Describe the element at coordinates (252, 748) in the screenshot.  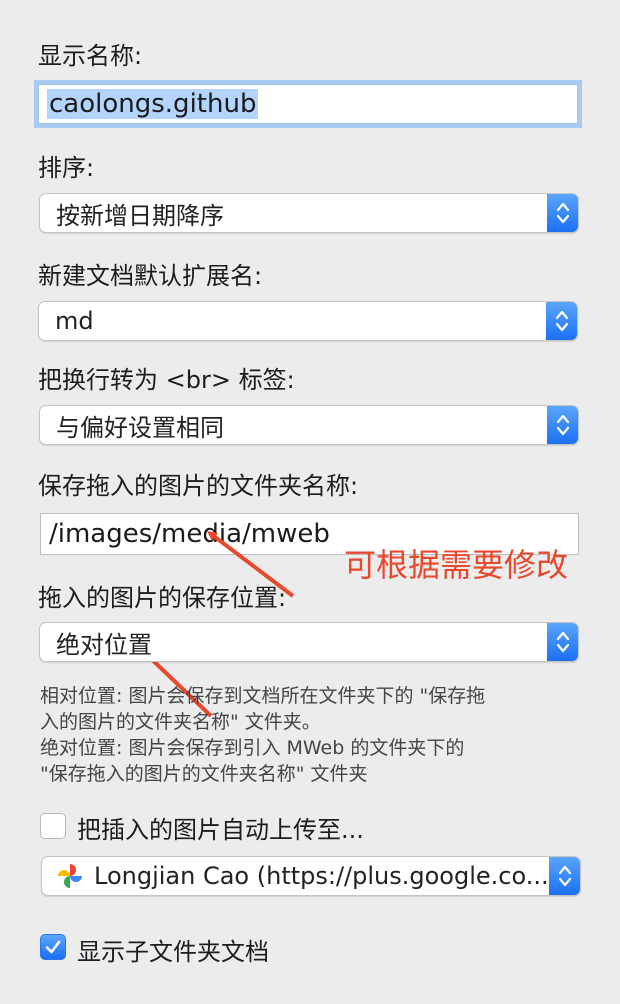
I see `help-line: 绝对位置: 图片会保存到引入 MWeb 的文件夹下的` at that location.